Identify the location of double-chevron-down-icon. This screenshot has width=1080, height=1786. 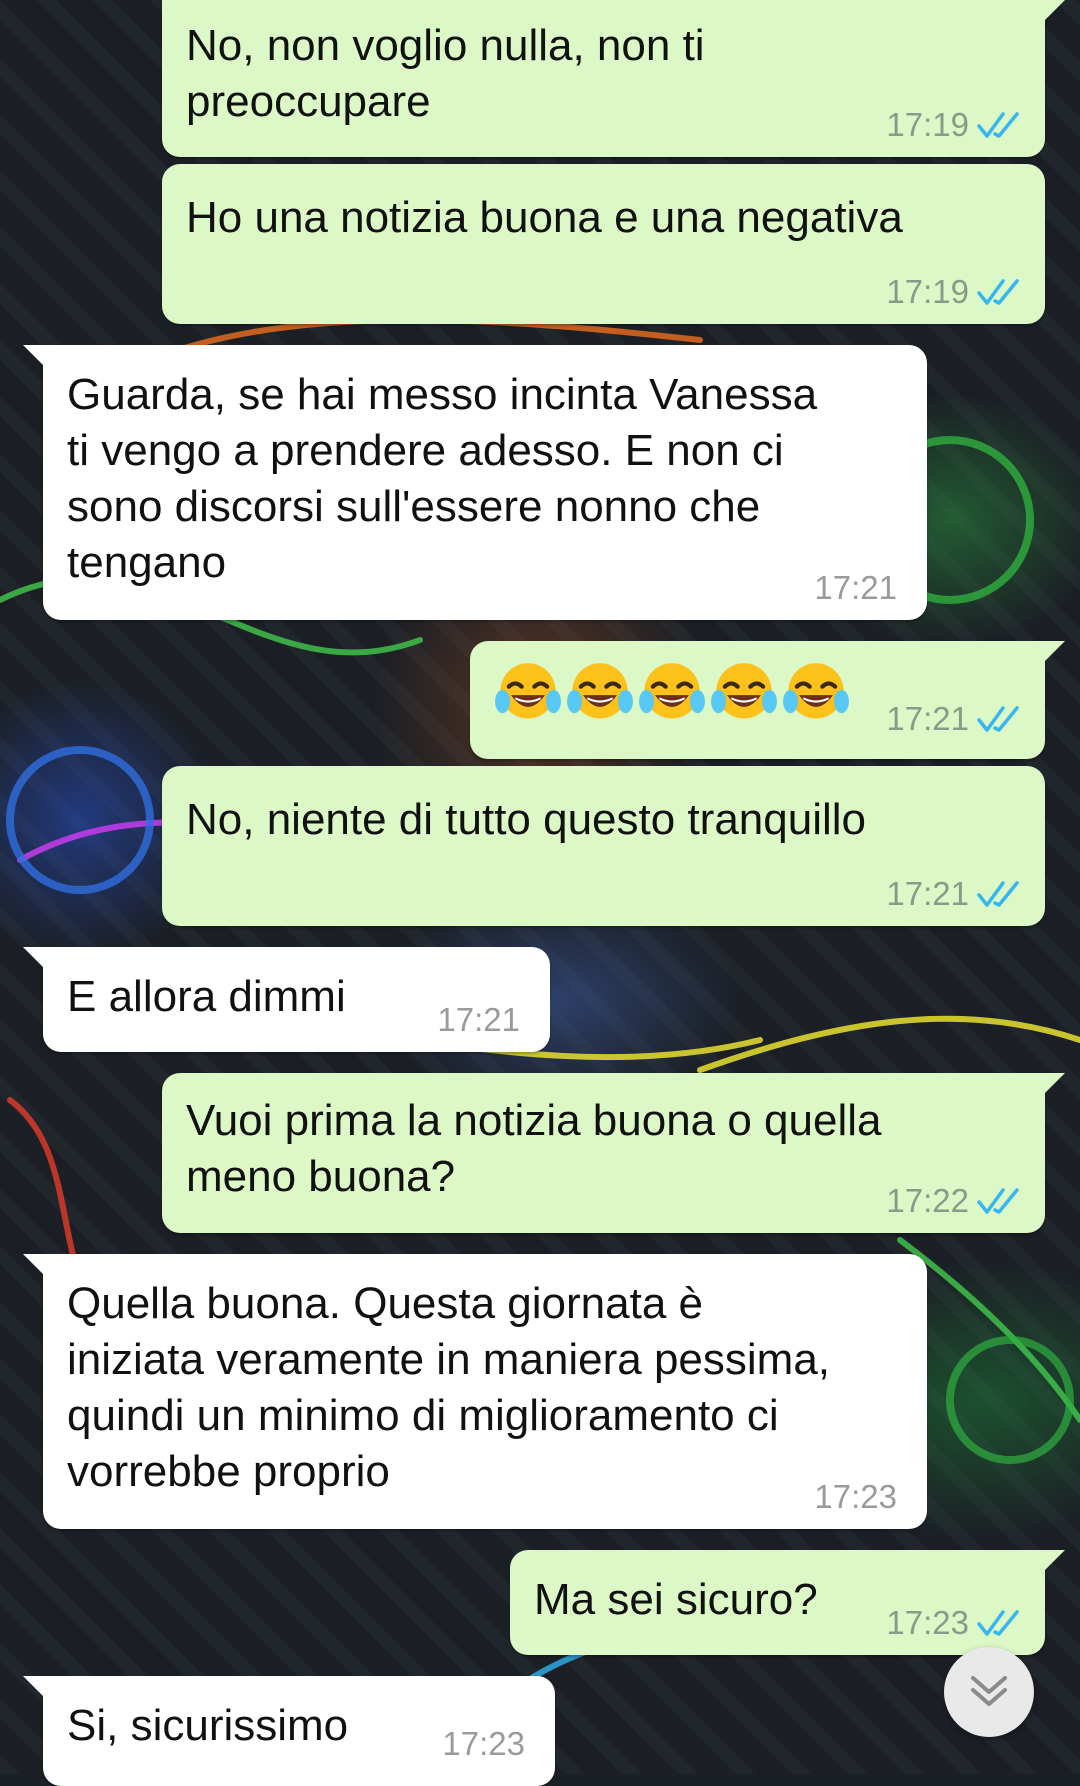
(989, 1691).